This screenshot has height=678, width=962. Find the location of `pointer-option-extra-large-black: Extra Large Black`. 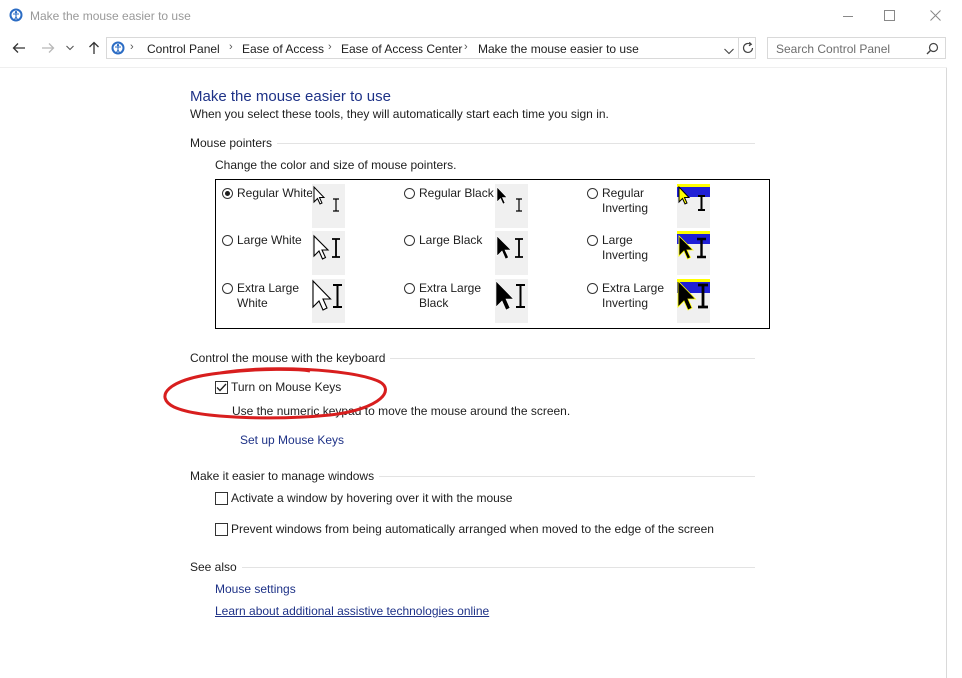

pointer-option-extra-large-black: Extra Large Black is located at coordinates (451, 296).